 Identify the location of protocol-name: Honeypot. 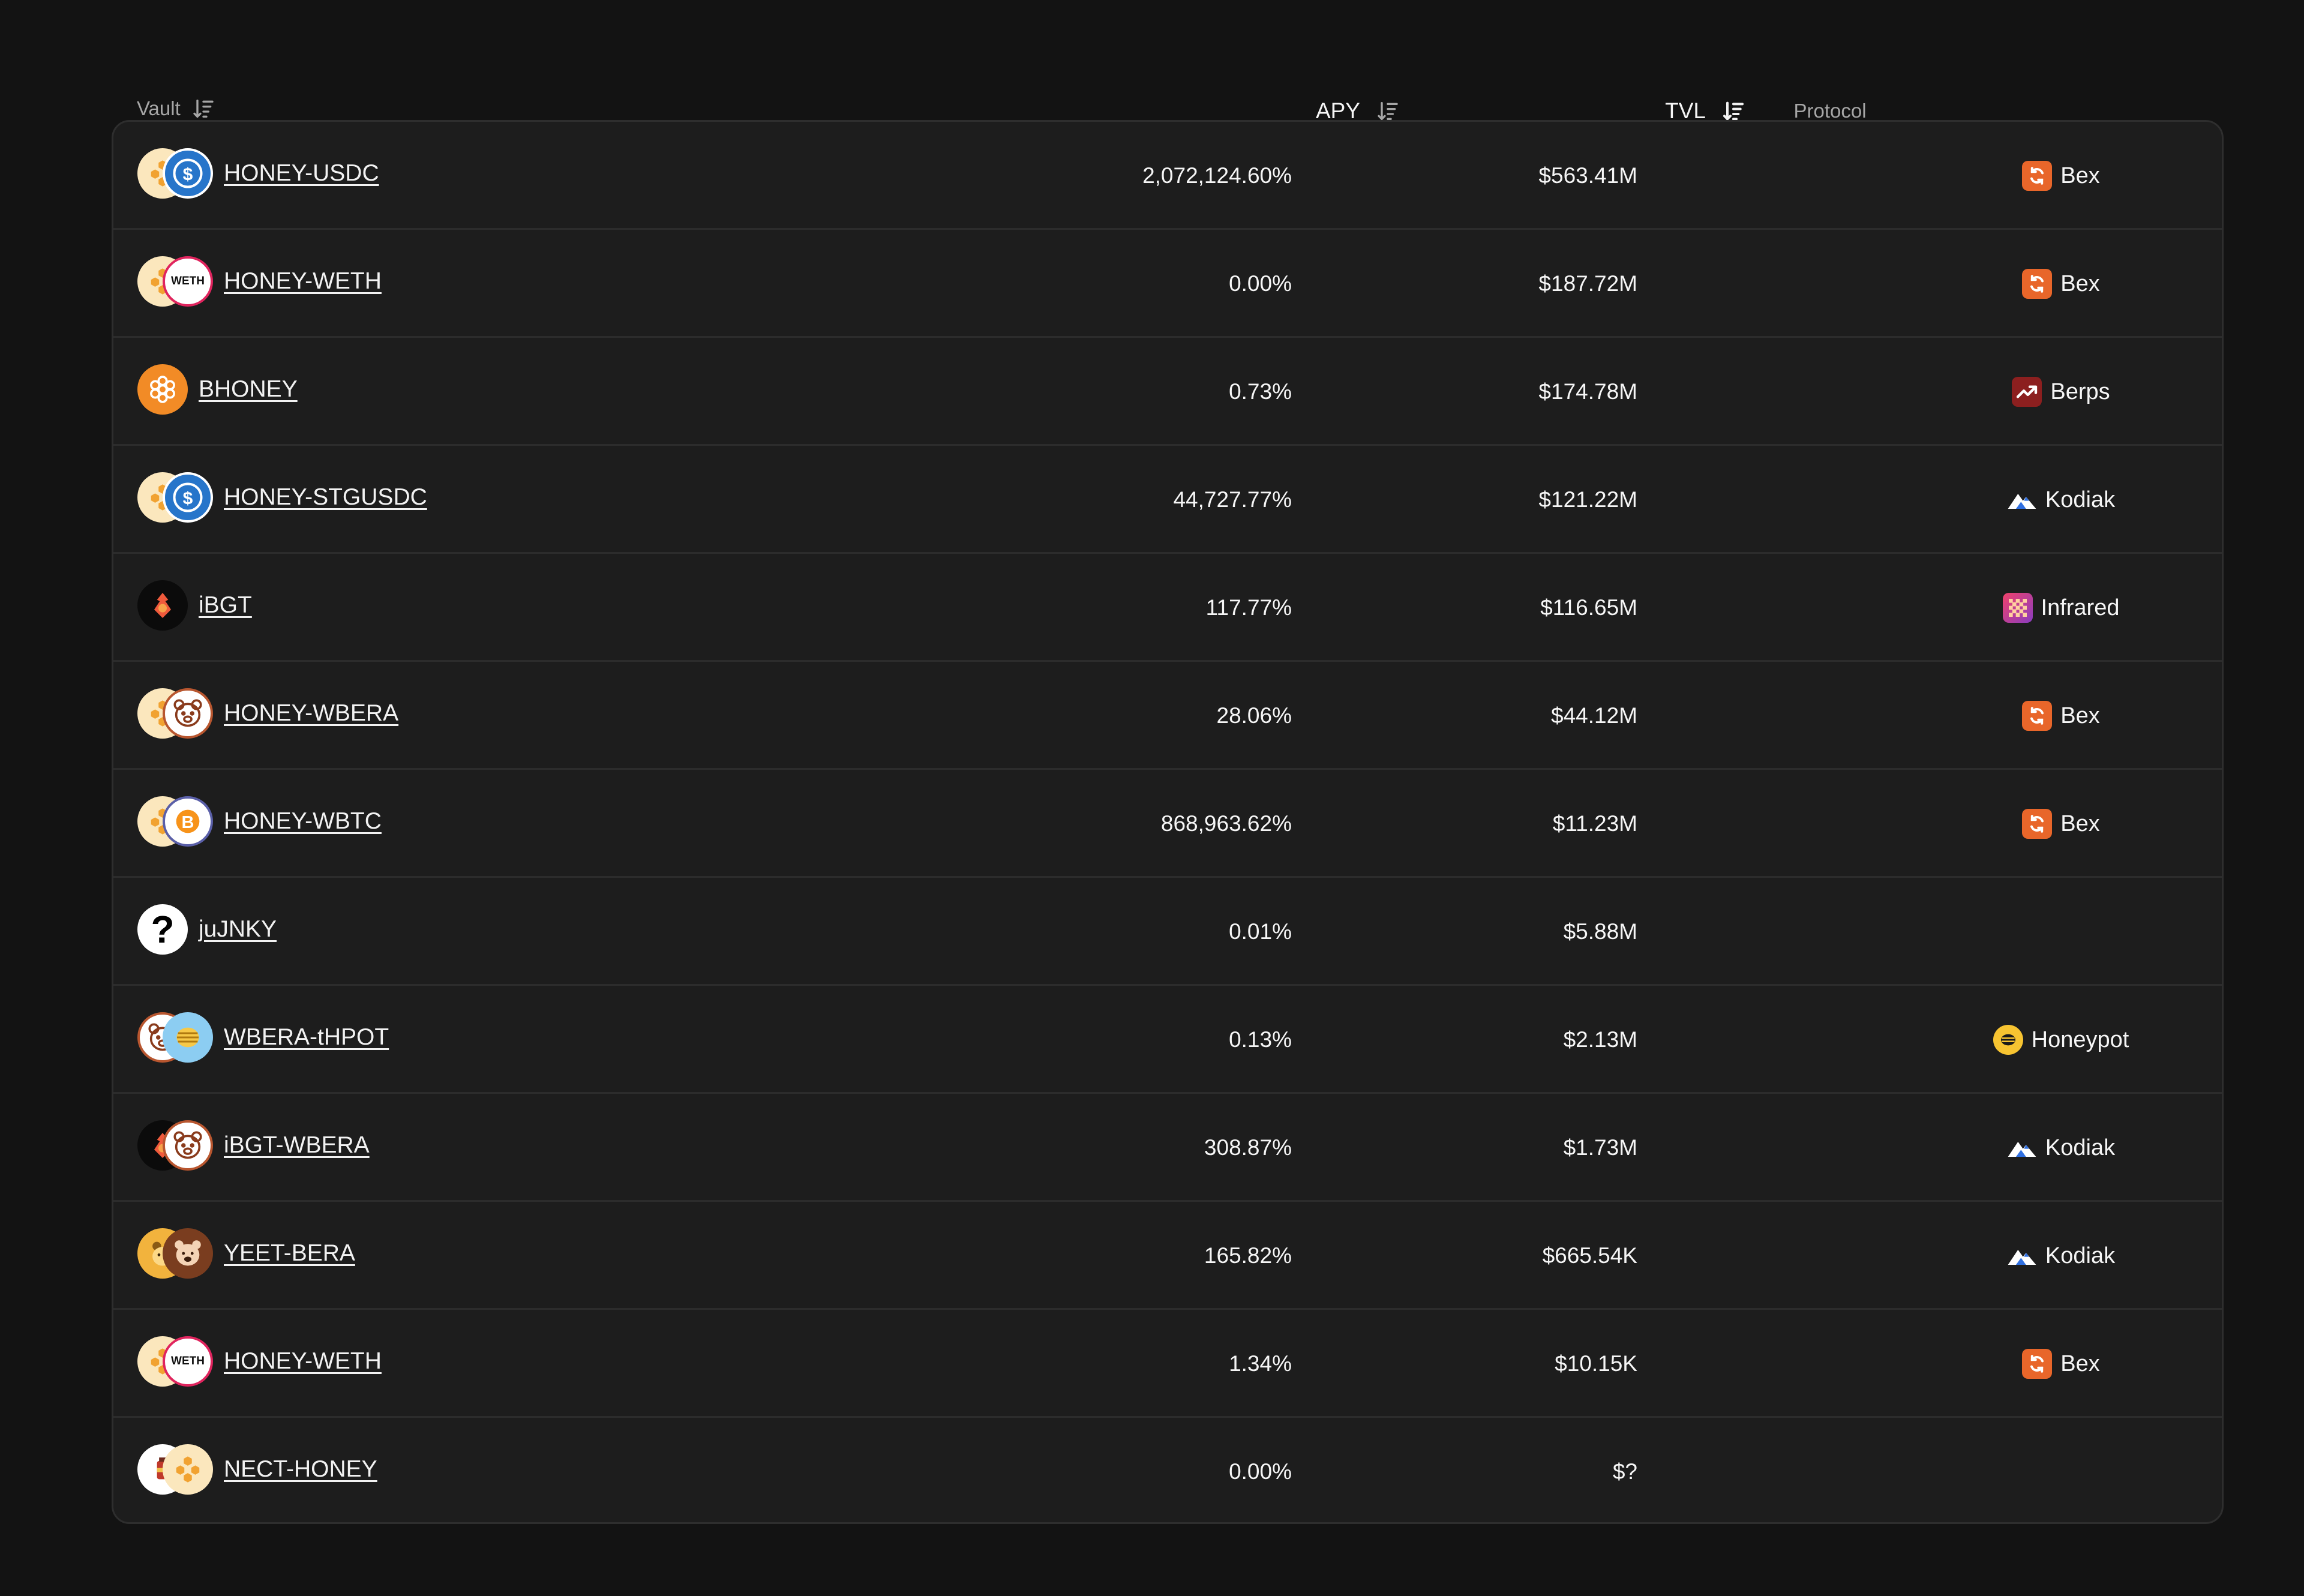
(2080, 1039).